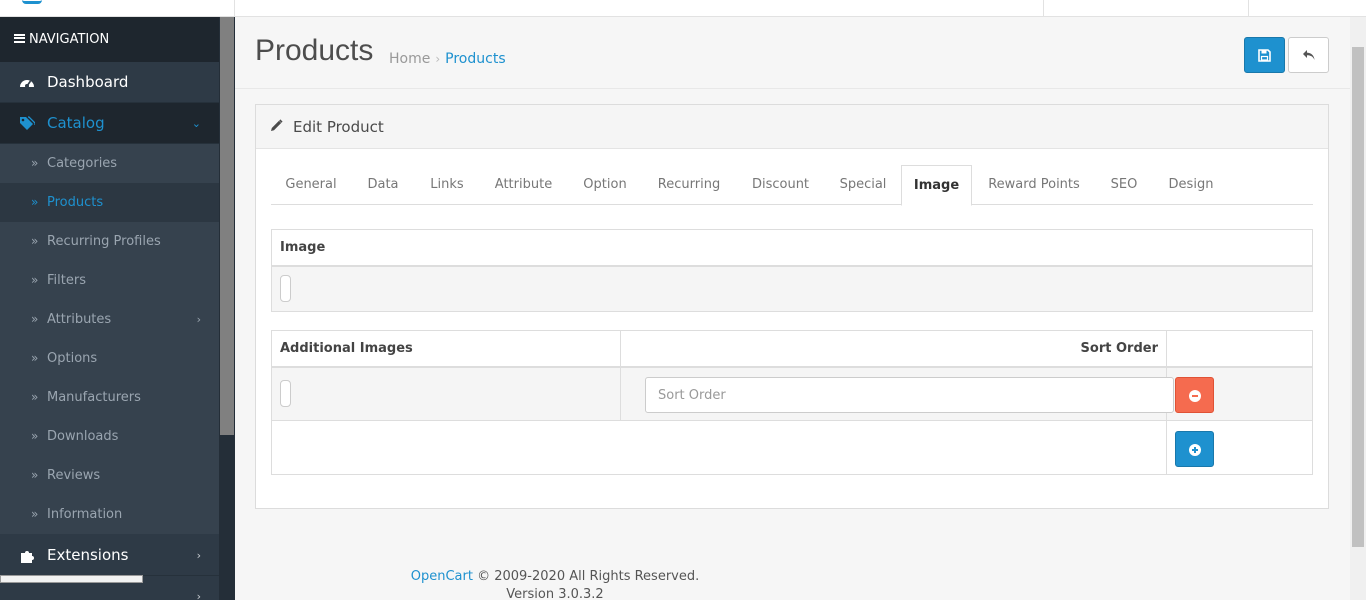 The image size is (1366, 600). Describe the element at coordinates (909, 395) in the screenshot. I see `sort-order-input` at that location.